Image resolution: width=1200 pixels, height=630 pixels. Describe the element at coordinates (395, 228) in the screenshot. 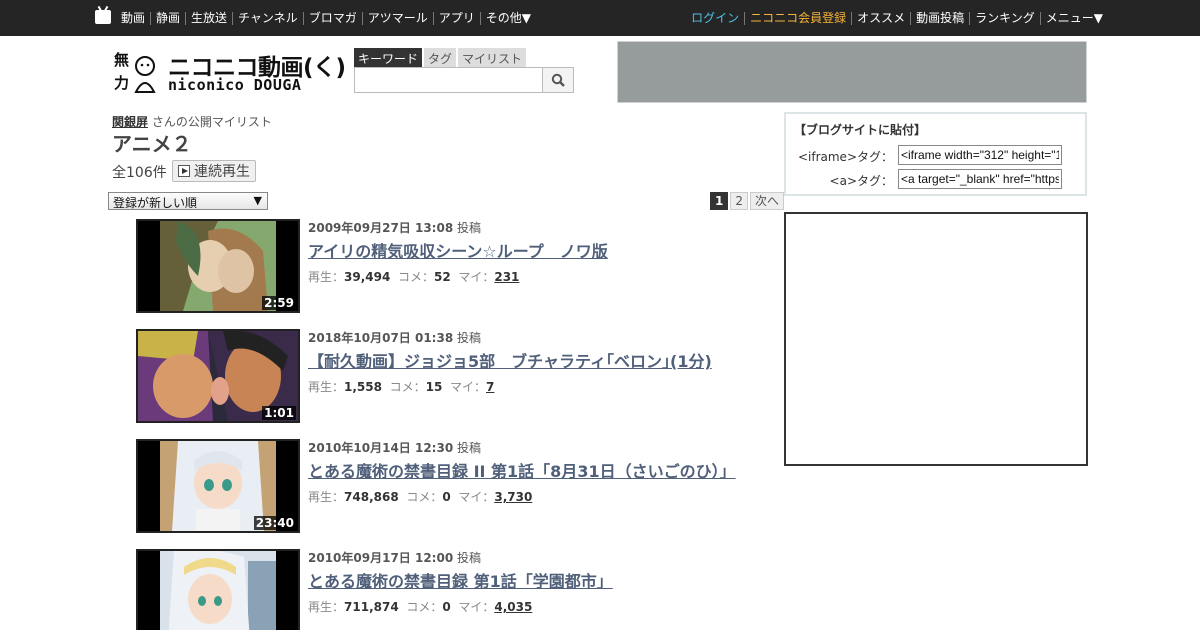

I see `video-posted-date: 2009年09月27日 13:08 投稿` at that location.